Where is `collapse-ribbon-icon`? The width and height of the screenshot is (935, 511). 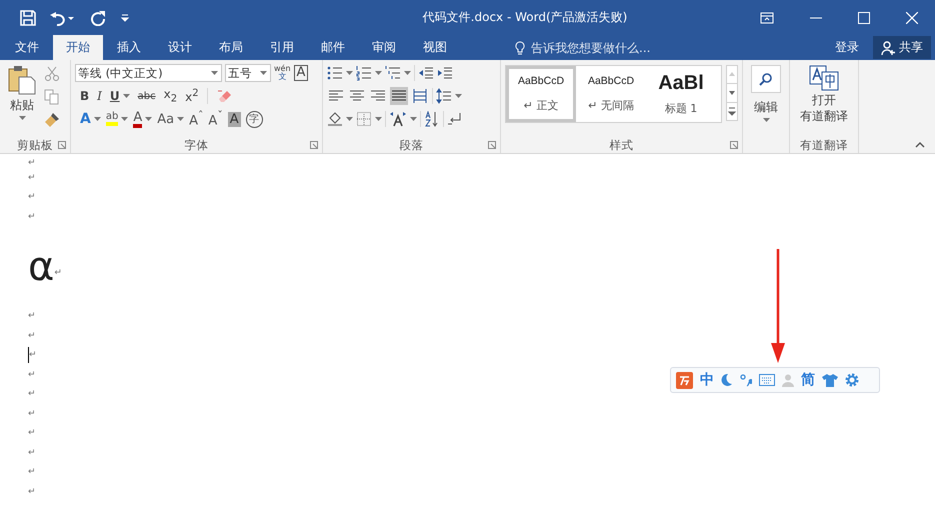 collapse-ribbon-icon is located at coordinates (920, 145).